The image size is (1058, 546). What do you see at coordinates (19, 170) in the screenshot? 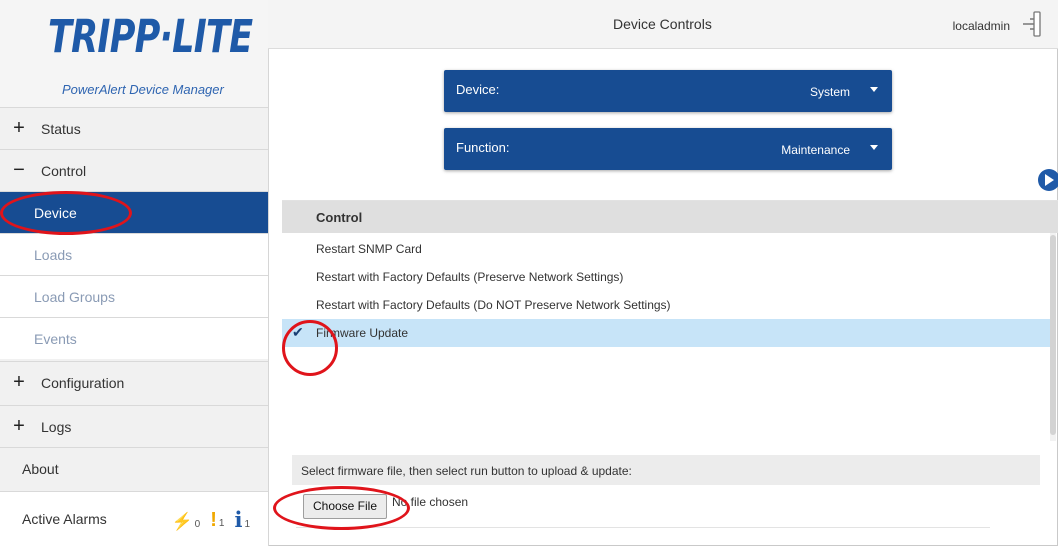
I see `collapse-icon: −` at bounding box center [19, 170].